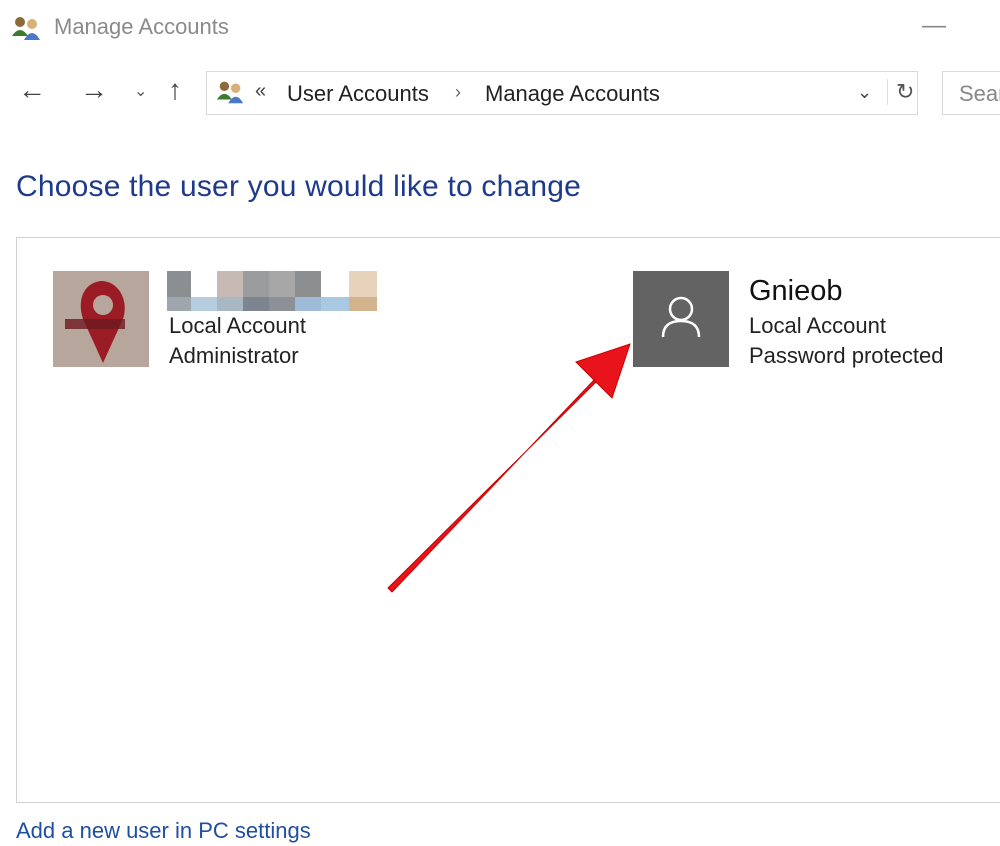 The image size is (1000, 846). Describe the element at coordinates (864, 92) in the screenshot. I see `address-dropdown-button: ⌄` at that location.